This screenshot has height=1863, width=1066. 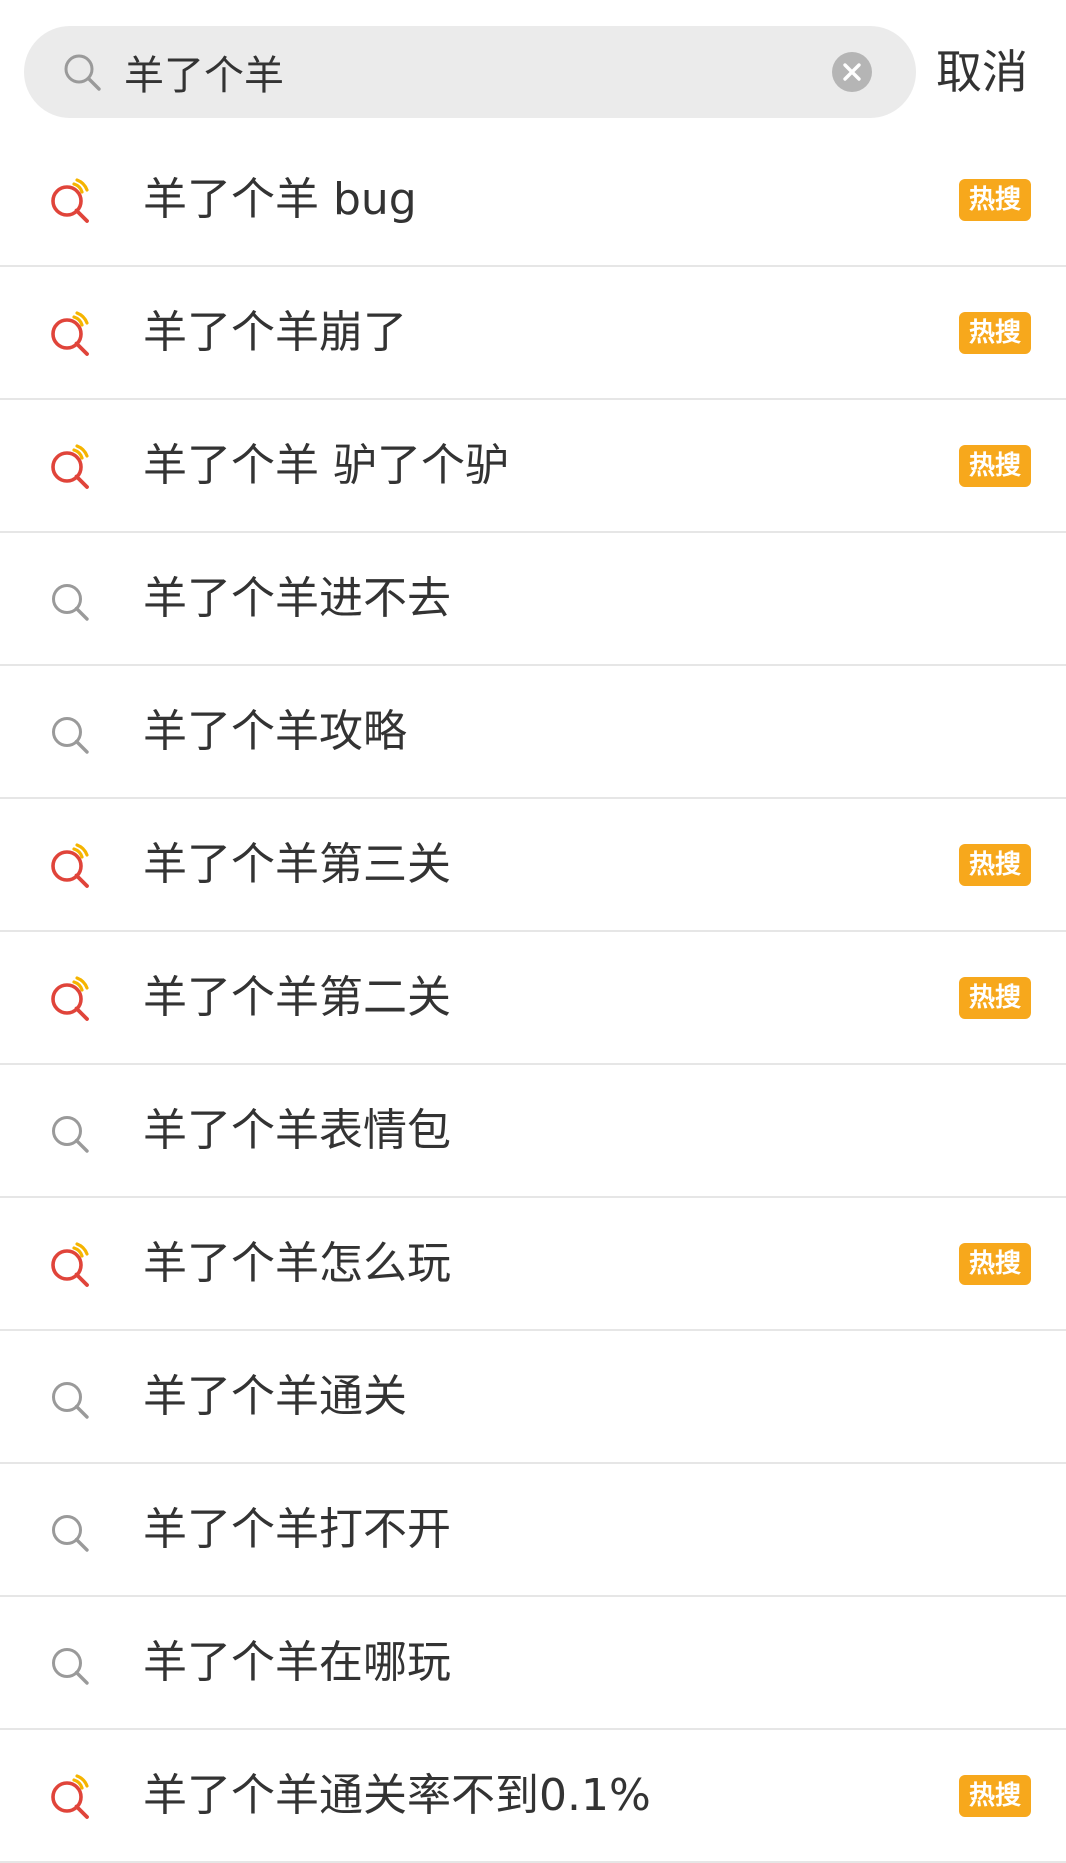 I want to click on clear-button, so click(x=852, y=72).